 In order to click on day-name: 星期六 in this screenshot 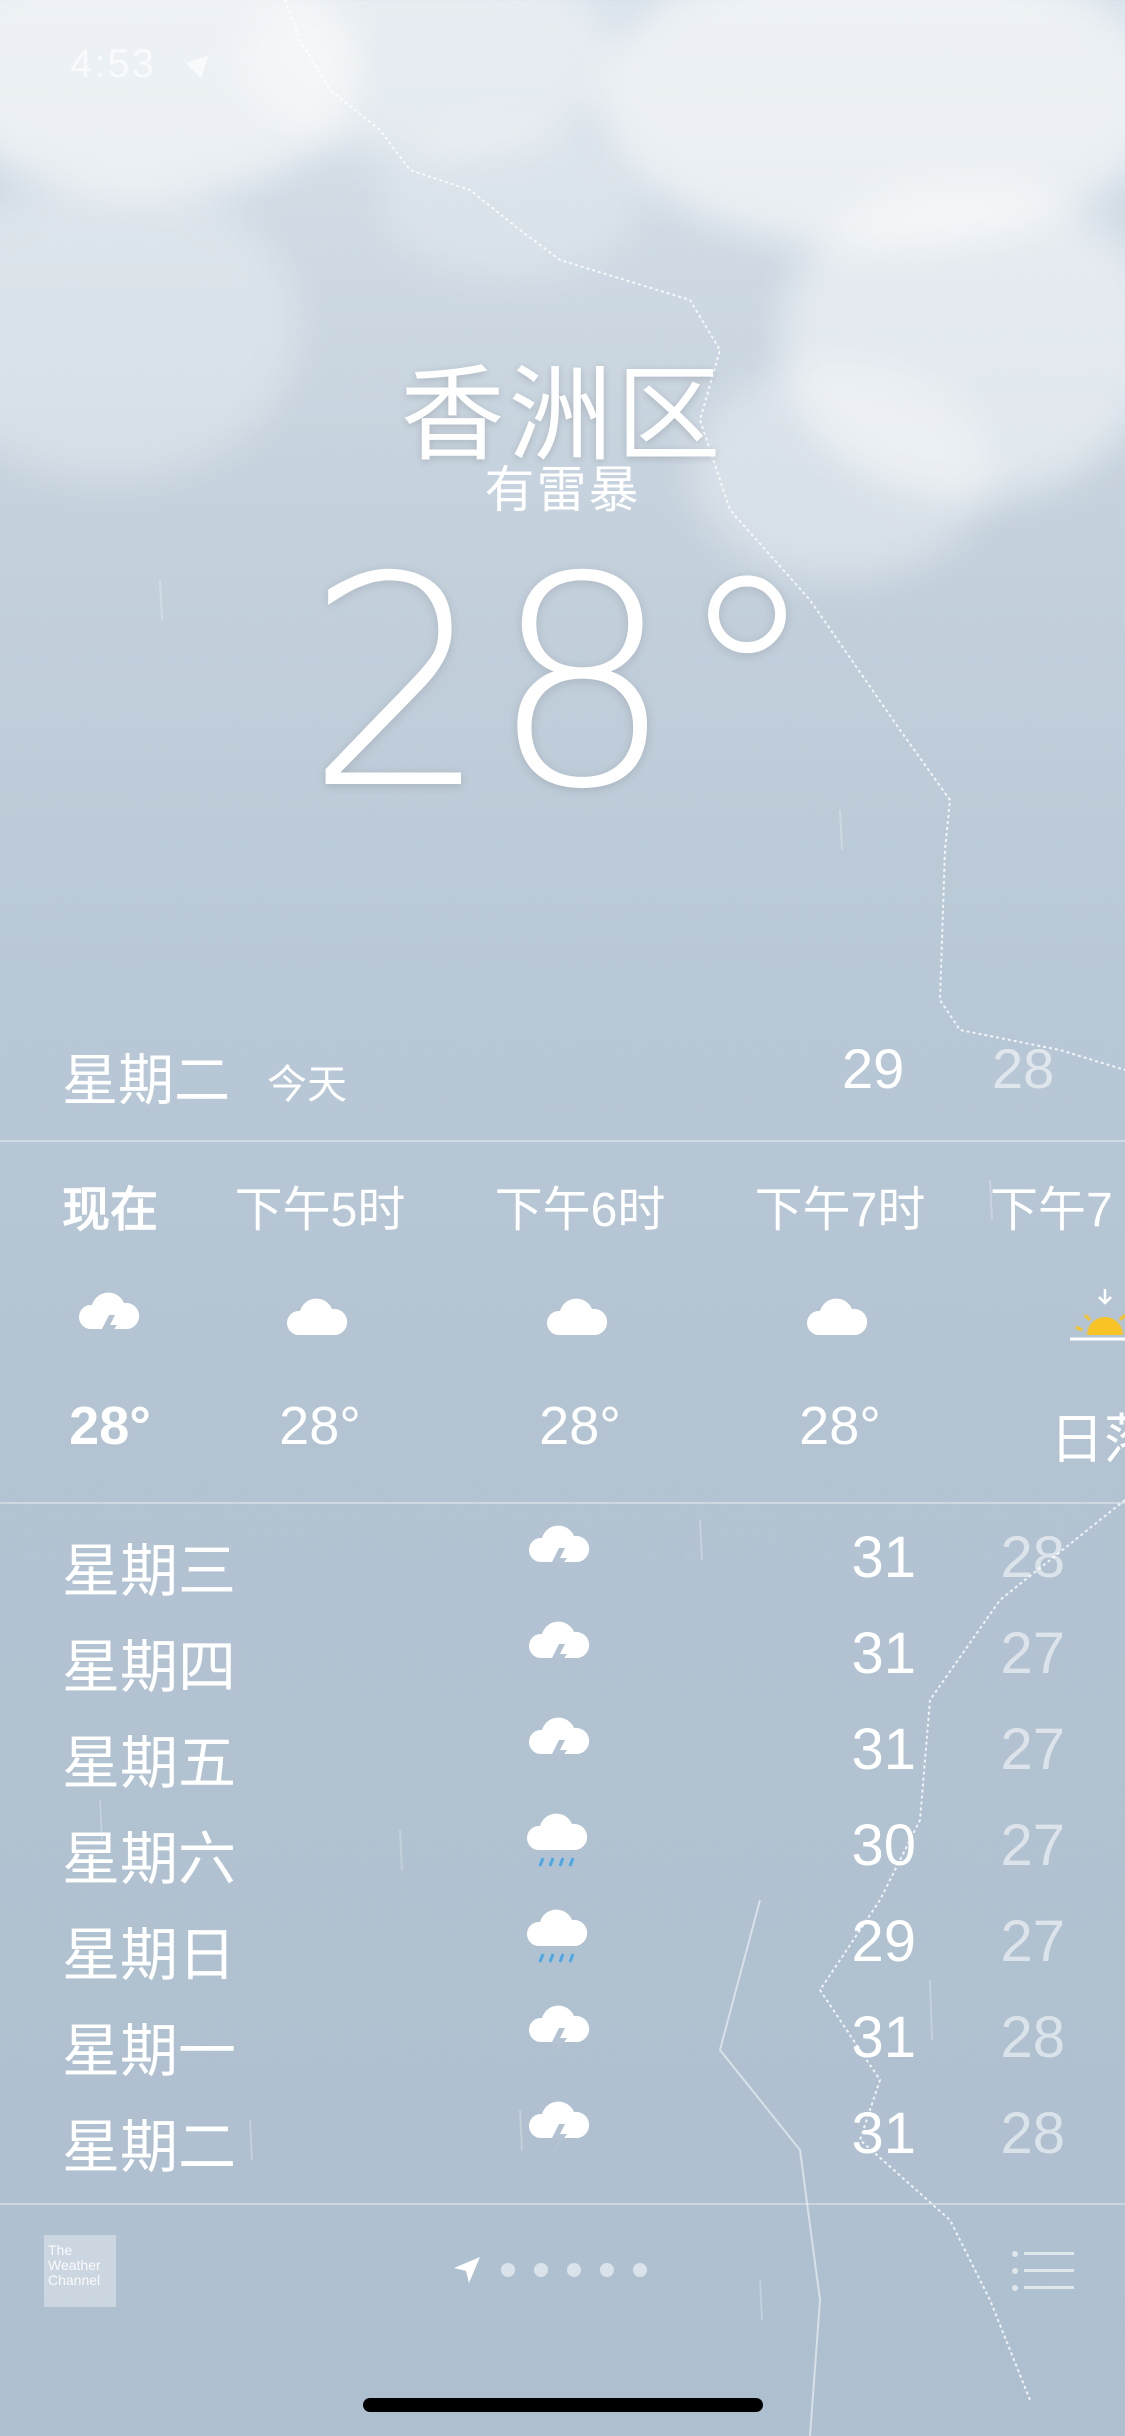, I will do `click(149, 1859)`.